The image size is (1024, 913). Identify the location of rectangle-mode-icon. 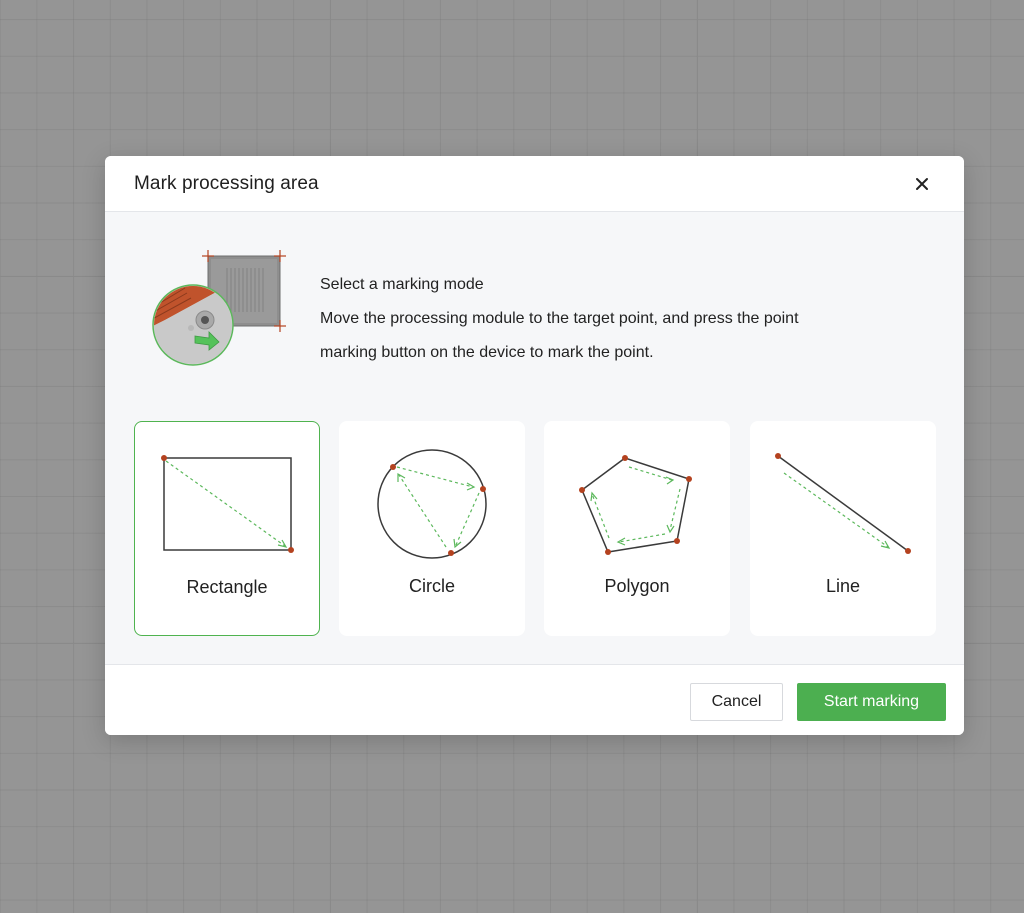
(227, 504).